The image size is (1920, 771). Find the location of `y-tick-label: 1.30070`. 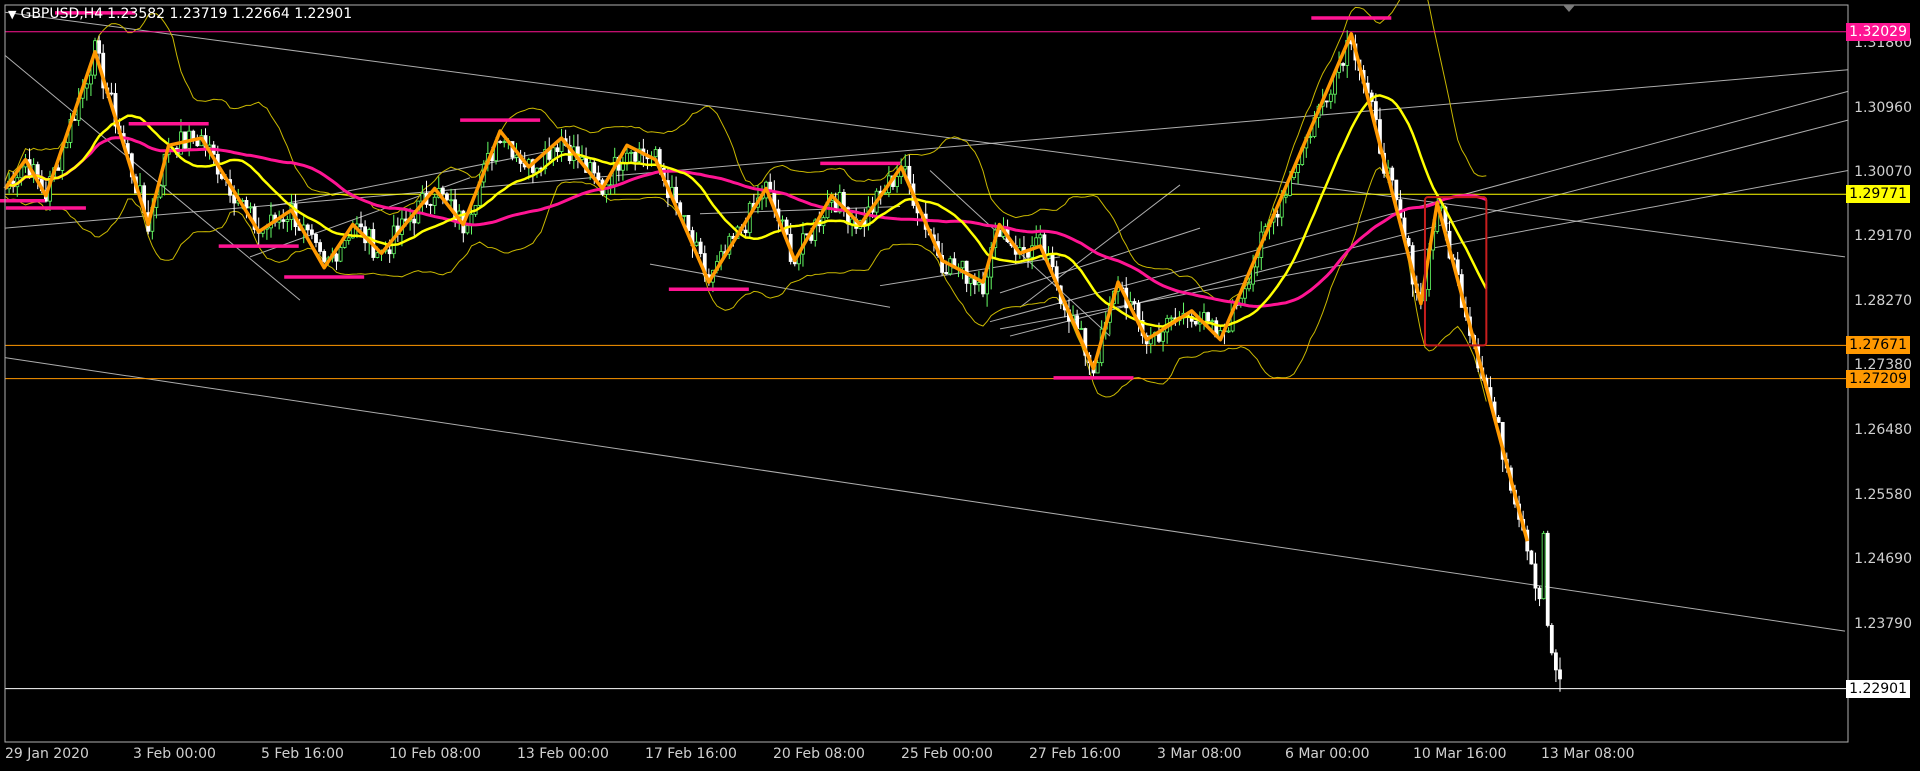

y-tick-label: 1.30070 is located at coordinates (1883, 171).